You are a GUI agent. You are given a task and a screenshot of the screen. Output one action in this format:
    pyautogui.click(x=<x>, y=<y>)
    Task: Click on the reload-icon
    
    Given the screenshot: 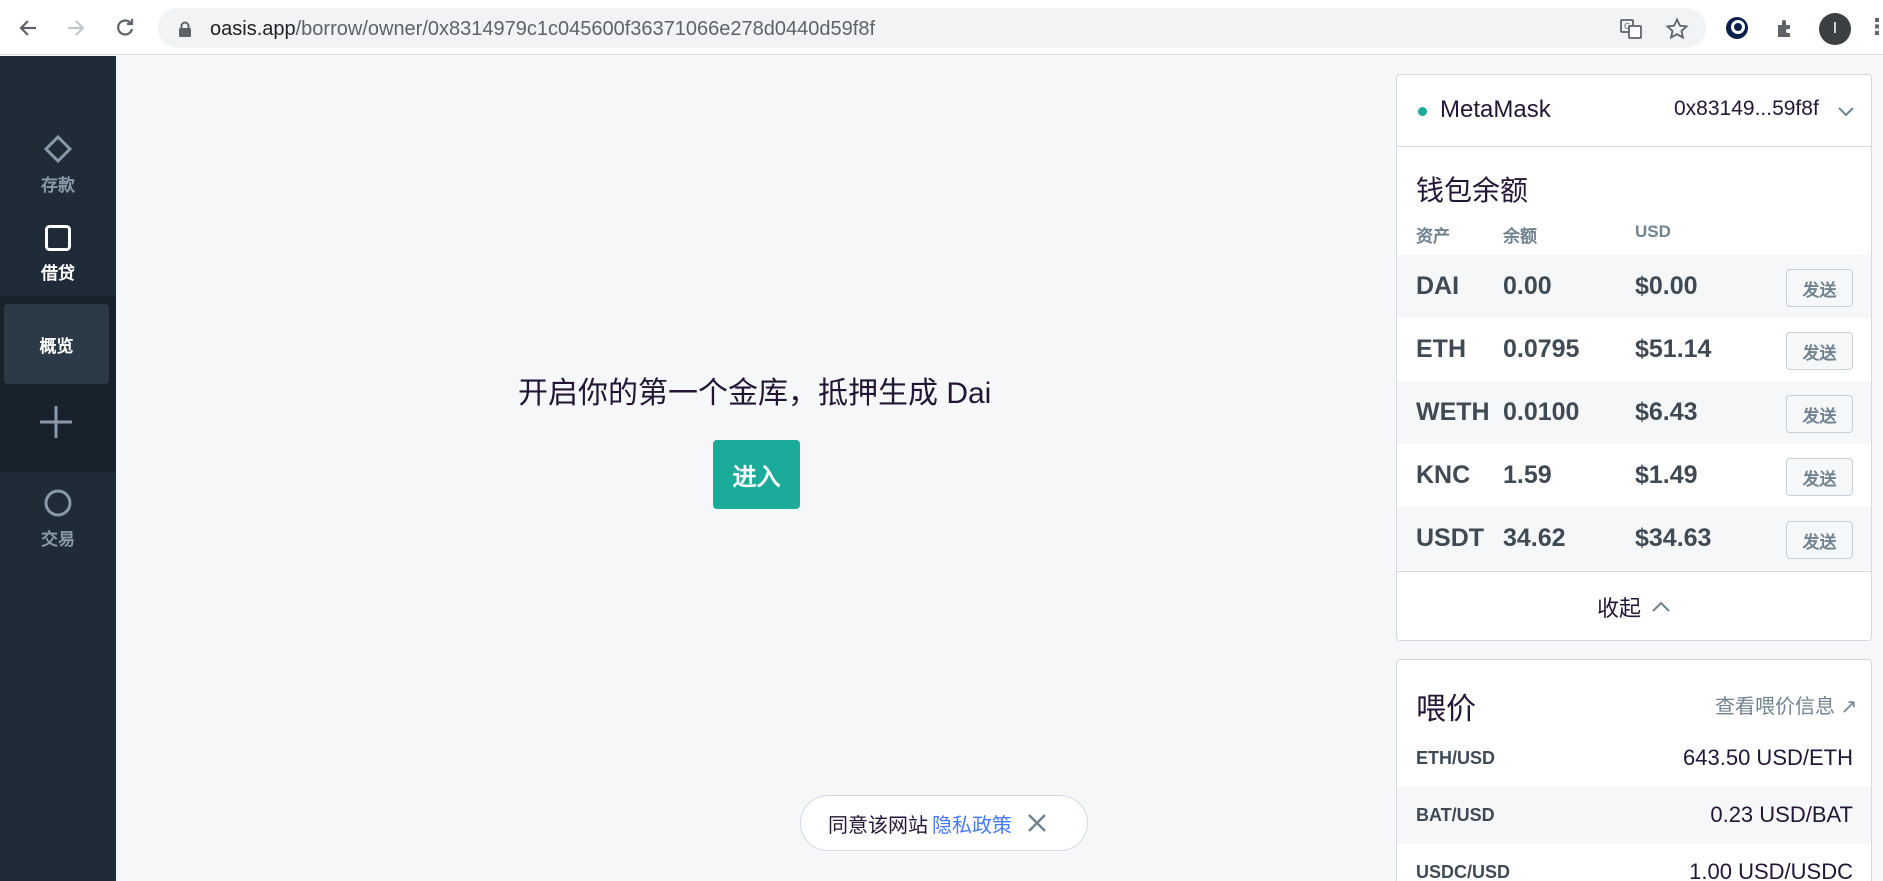 What is the action you would take?
    pyautogui.click(x=125, y=28)
    